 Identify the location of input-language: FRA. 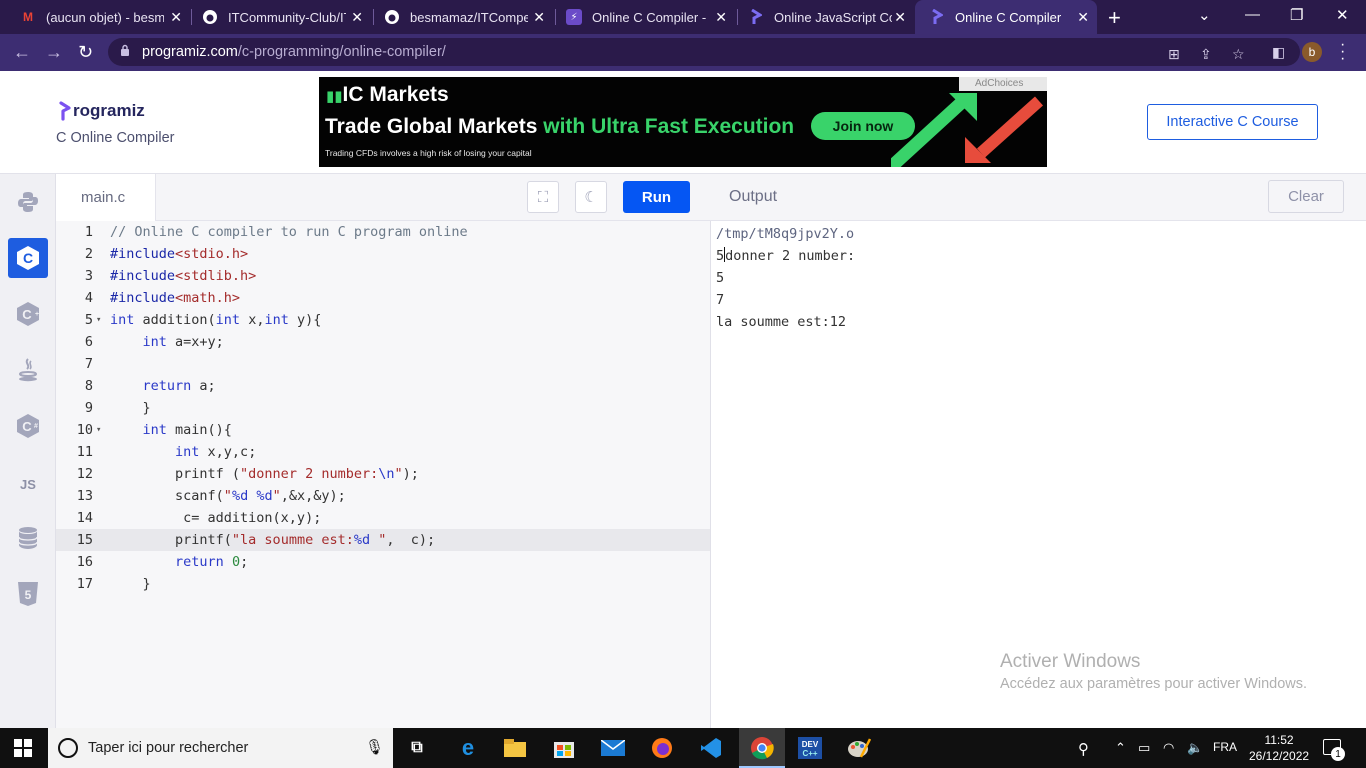
(1225, 747).